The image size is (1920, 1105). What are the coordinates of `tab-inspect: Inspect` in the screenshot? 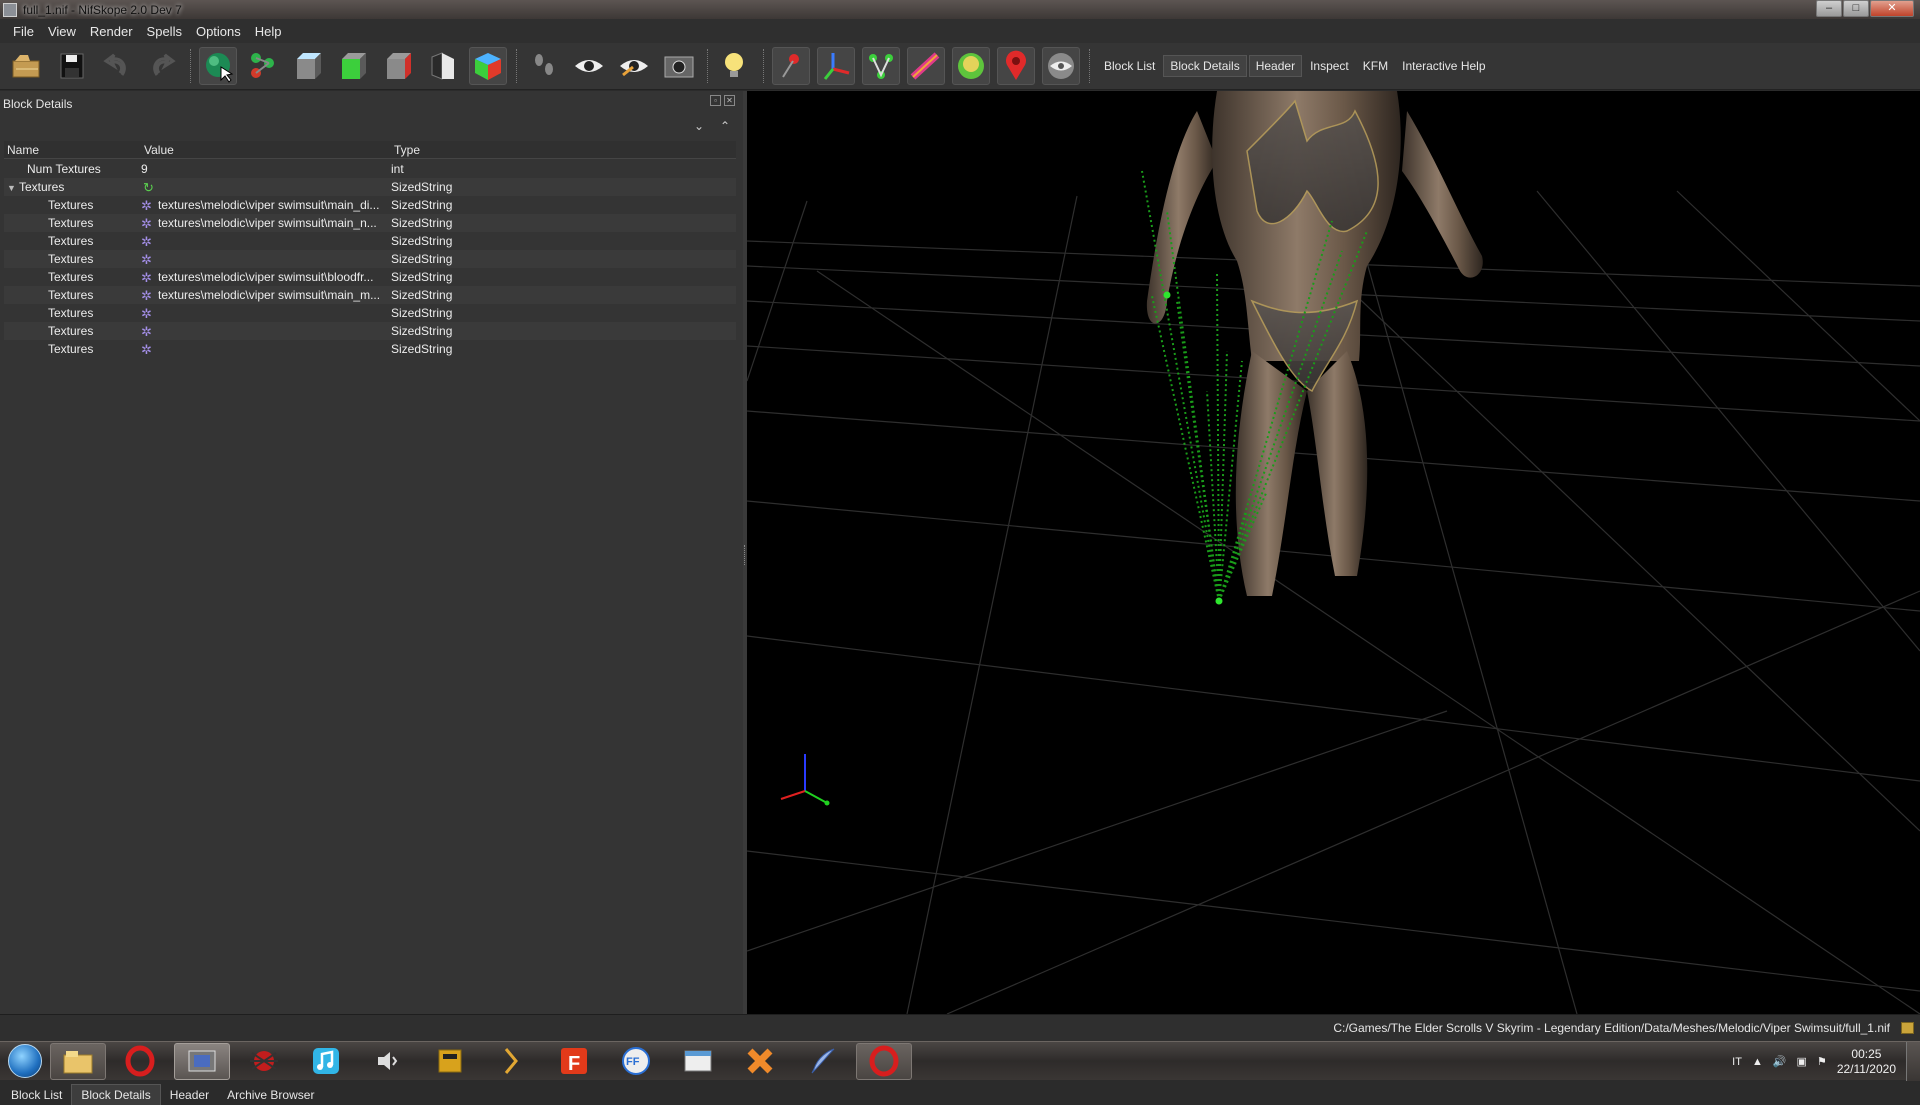 It's located at (1329, 66).